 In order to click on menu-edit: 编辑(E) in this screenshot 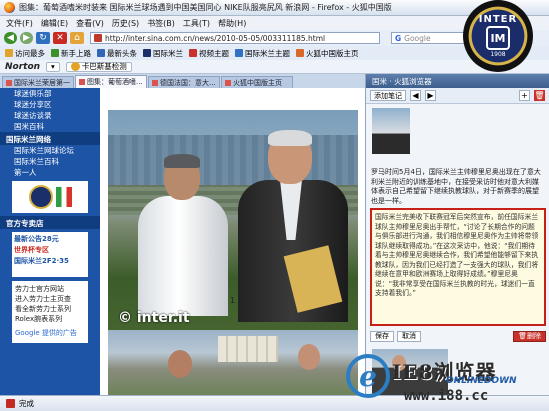, I will do `click(54, 23)`.